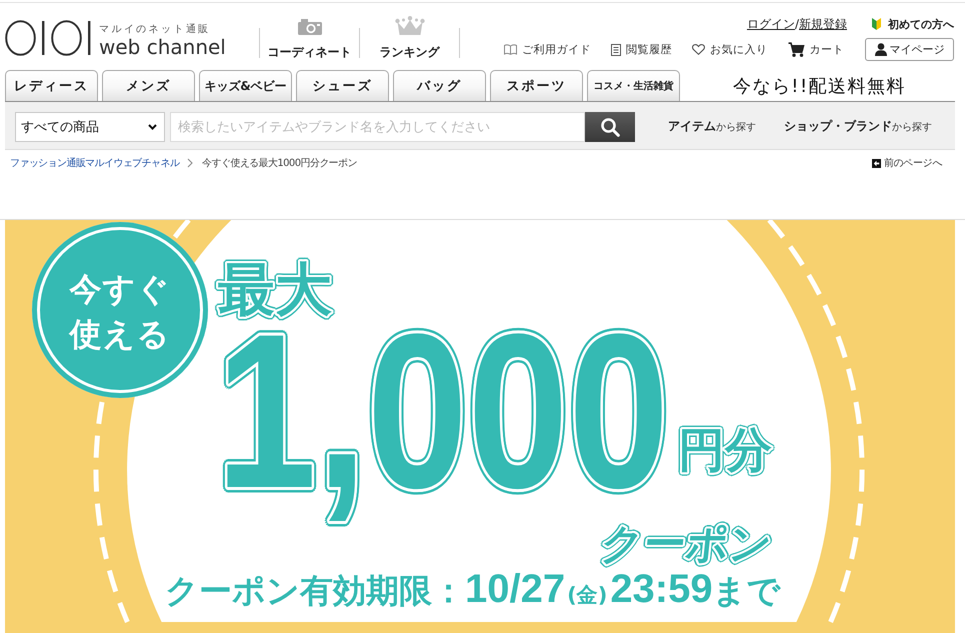  I want to click on search-icon, so click(610, 127).